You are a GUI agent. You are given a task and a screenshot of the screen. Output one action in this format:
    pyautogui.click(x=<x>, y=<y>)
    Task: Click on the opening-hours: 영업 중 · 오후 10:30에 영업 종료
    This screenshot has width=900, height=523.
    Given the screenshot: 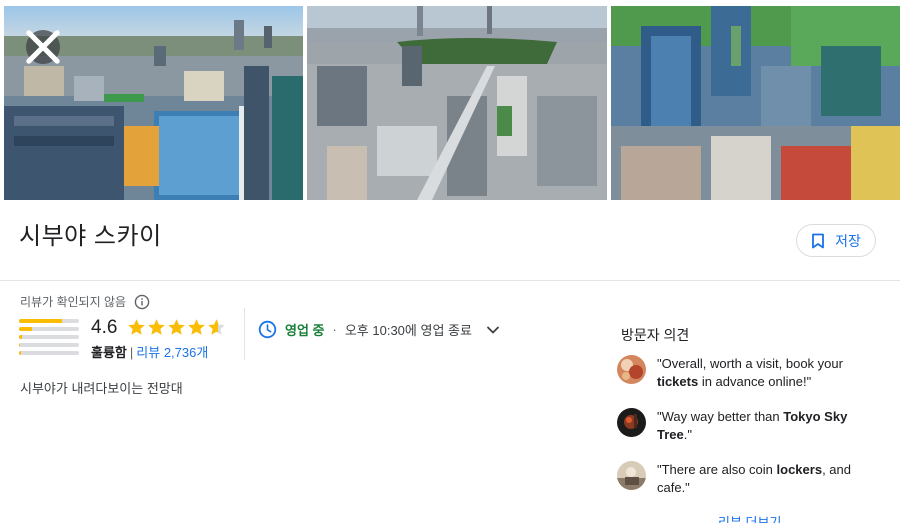 What is the action you would take?
    pyautogui.click(x=379, y=329)
    